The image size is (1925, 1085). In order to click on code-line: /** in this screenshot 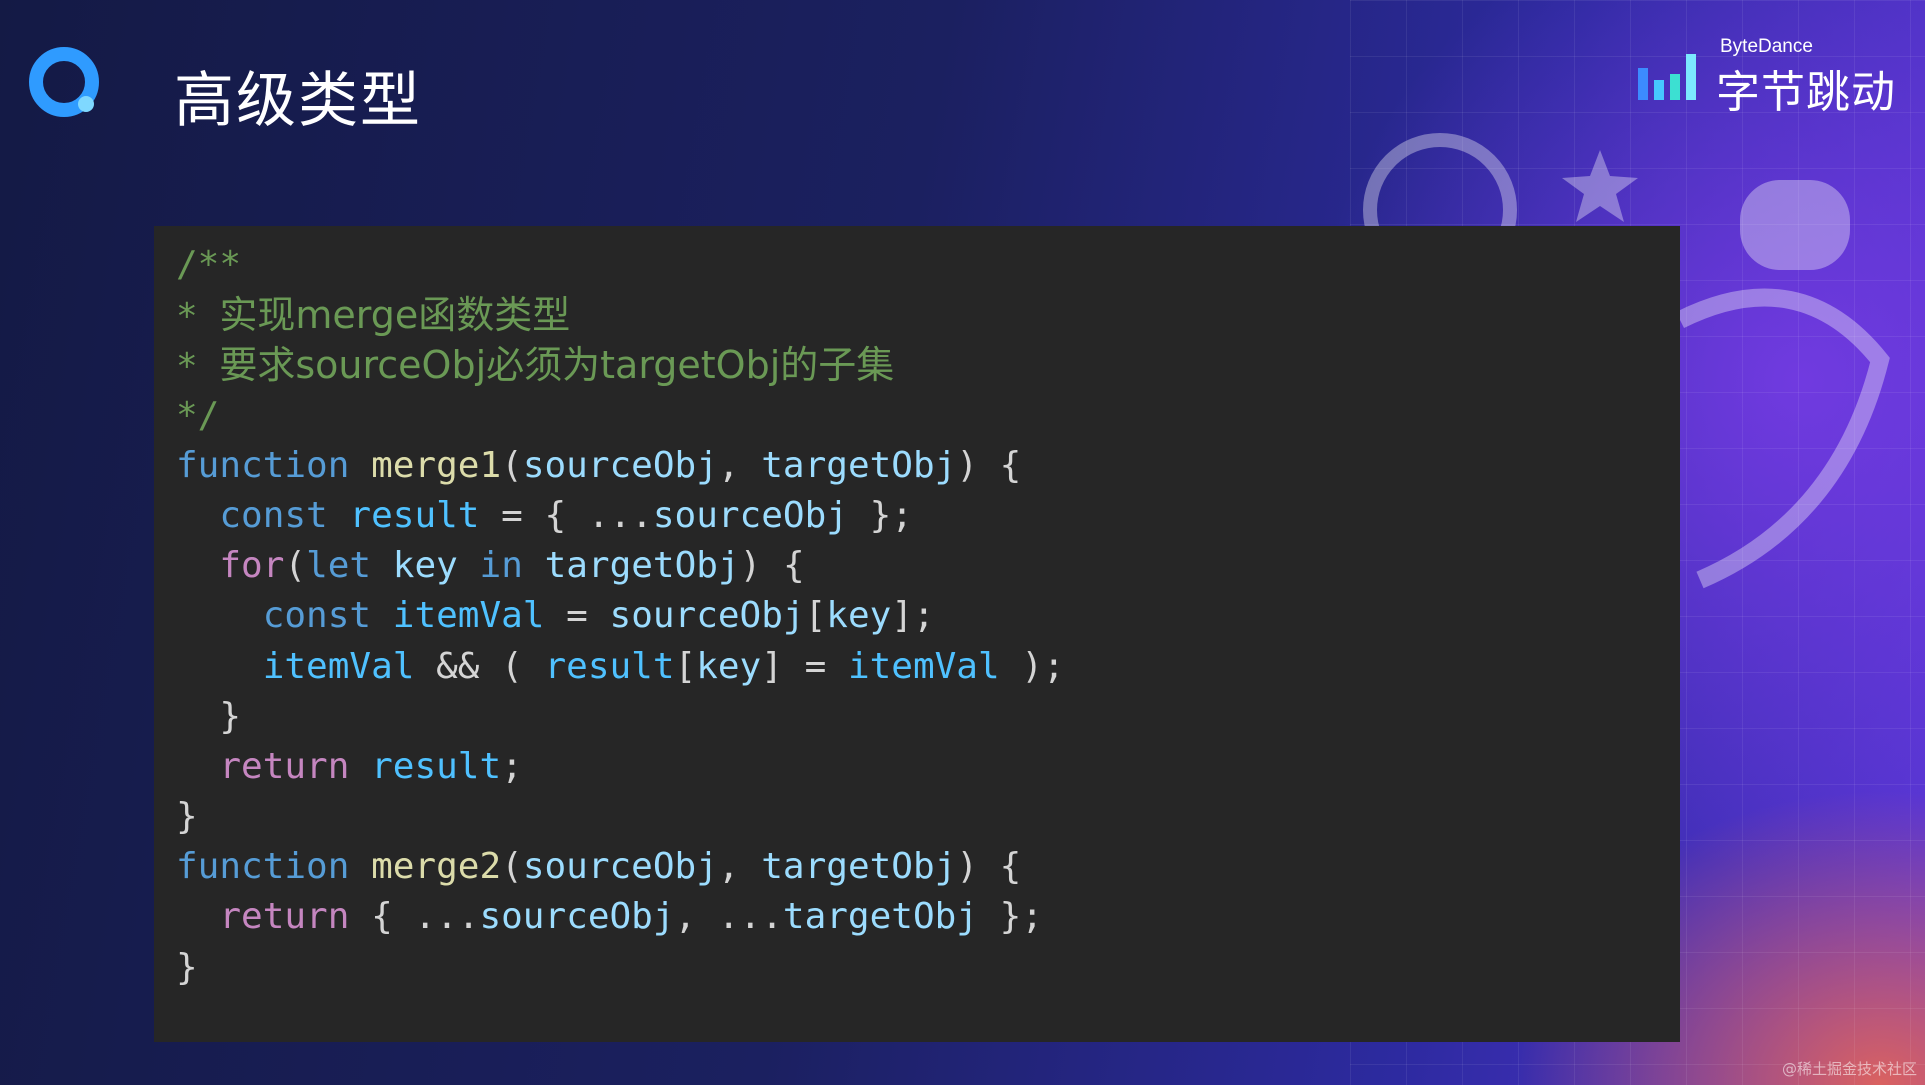, I will do `click(620, 265)`.